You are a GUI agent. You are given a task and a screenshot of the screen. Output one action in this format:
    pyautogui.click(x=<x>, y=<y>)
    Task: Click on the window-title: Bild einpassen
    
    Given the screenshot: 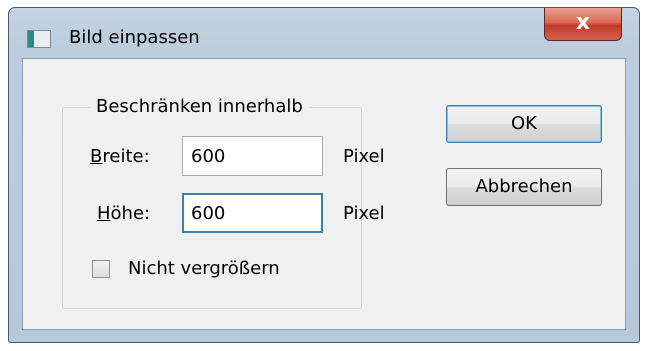 What is the action you would take?
    pyautogui.click(x=134, y=37)
    